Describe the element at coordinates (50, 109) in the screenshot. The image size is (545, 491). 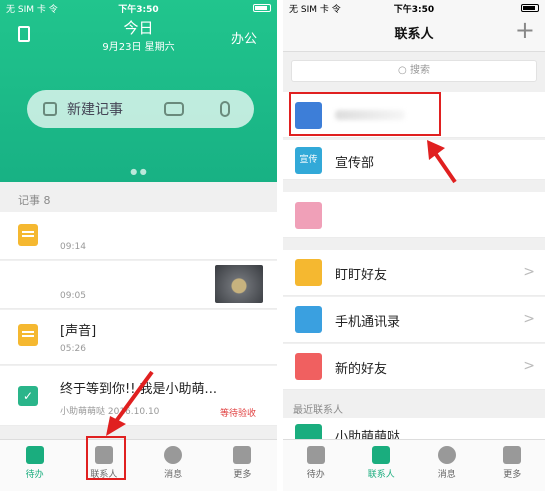
I see `edit-icon` at that location.